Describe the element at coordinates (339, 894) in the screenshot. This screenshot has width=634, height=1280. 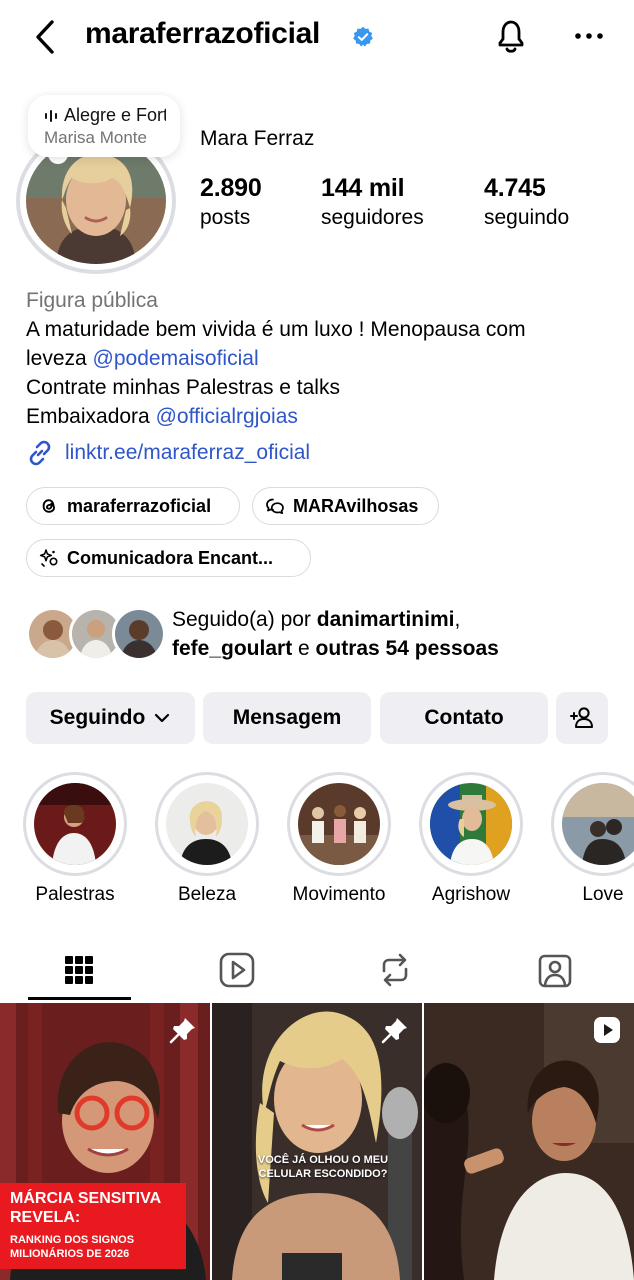
I see `highlight-label: Movimento` at that location.